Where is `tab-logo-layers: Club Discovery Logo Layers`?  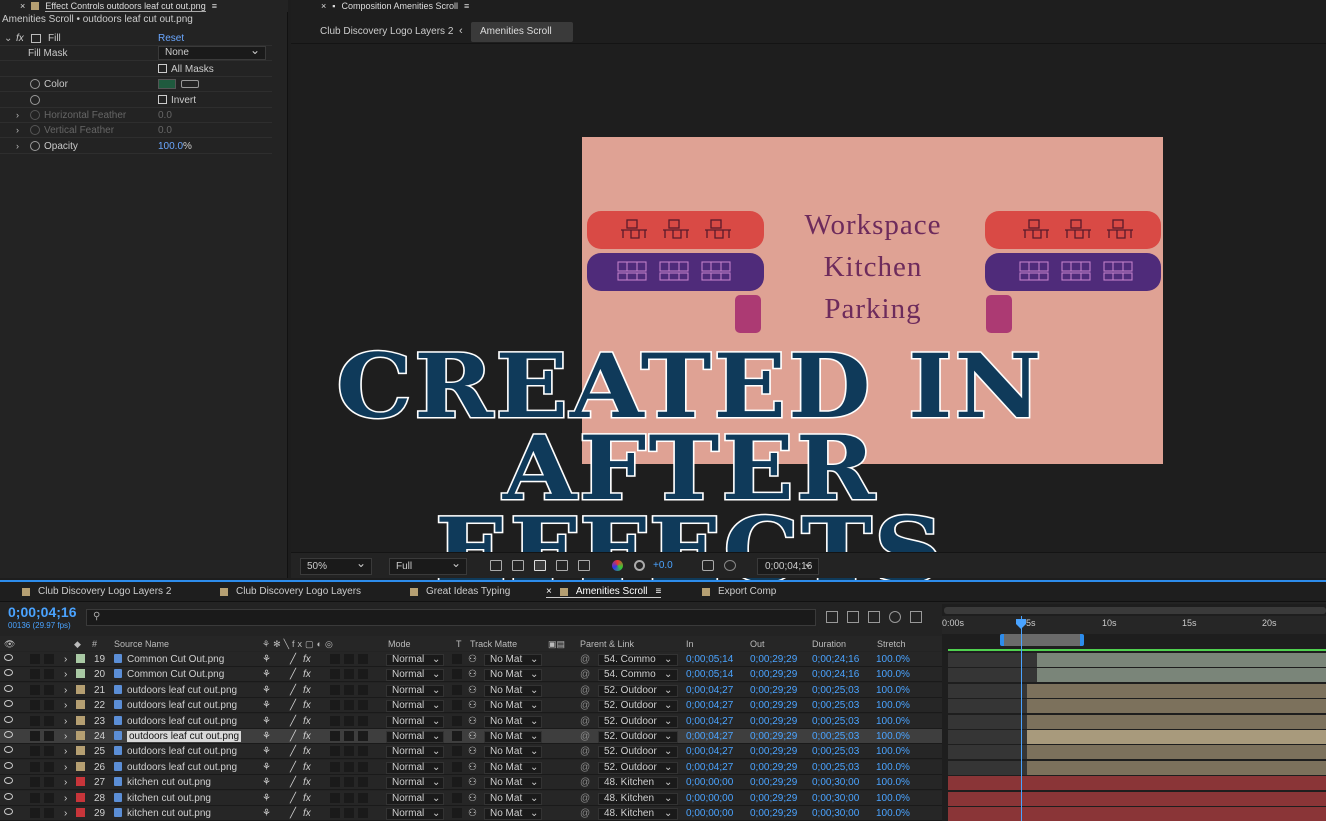
tab-logo-layers: Club Discovery Logo Layers is located at coordinates (290, 591).